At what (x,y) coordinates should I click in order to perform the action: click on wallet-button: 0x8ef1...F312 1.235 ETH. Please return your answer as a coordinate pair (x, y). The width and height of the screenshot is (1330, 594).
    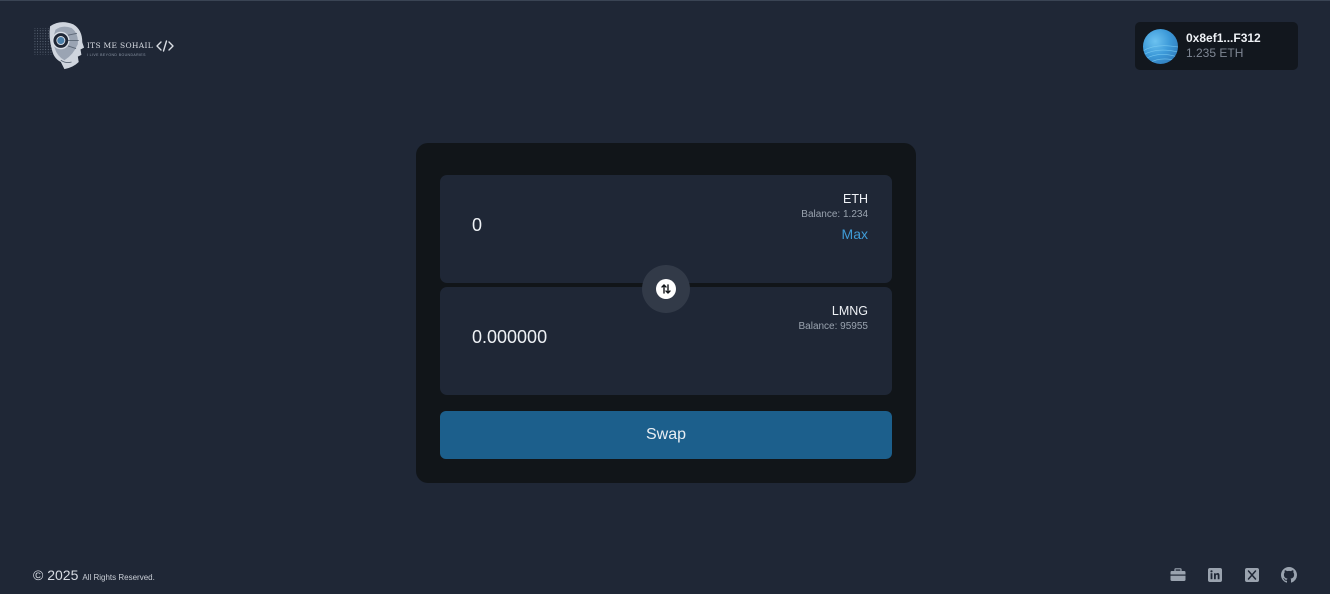
    Looking at the image, I should click on (1216, 46).